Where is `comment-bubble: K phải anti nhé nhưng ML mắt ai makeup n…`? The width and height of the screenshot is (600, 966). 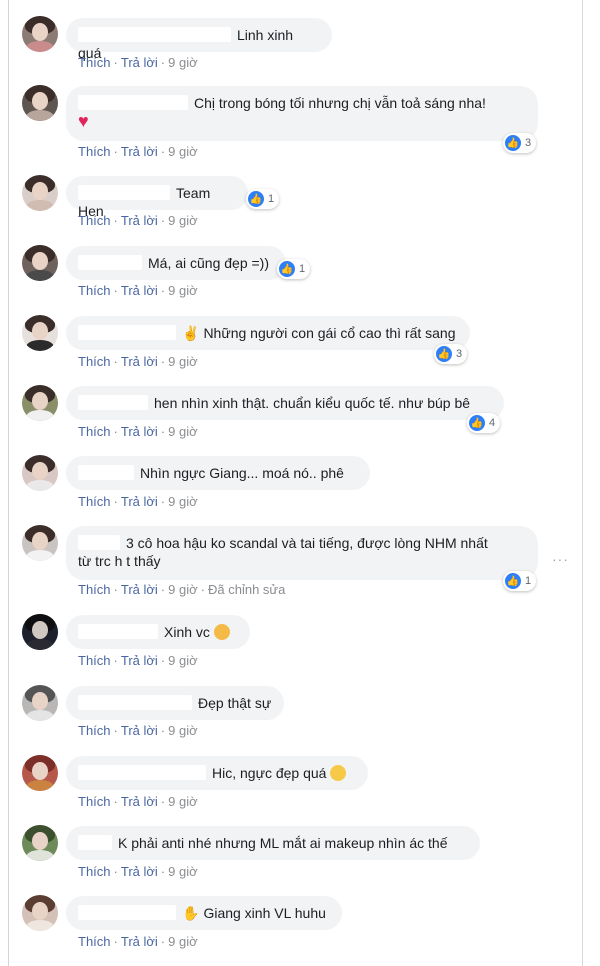
comment-bubble: K phải anti nhé nhưng ML mắt ai makeup n… is located at coordinates (273, 843).